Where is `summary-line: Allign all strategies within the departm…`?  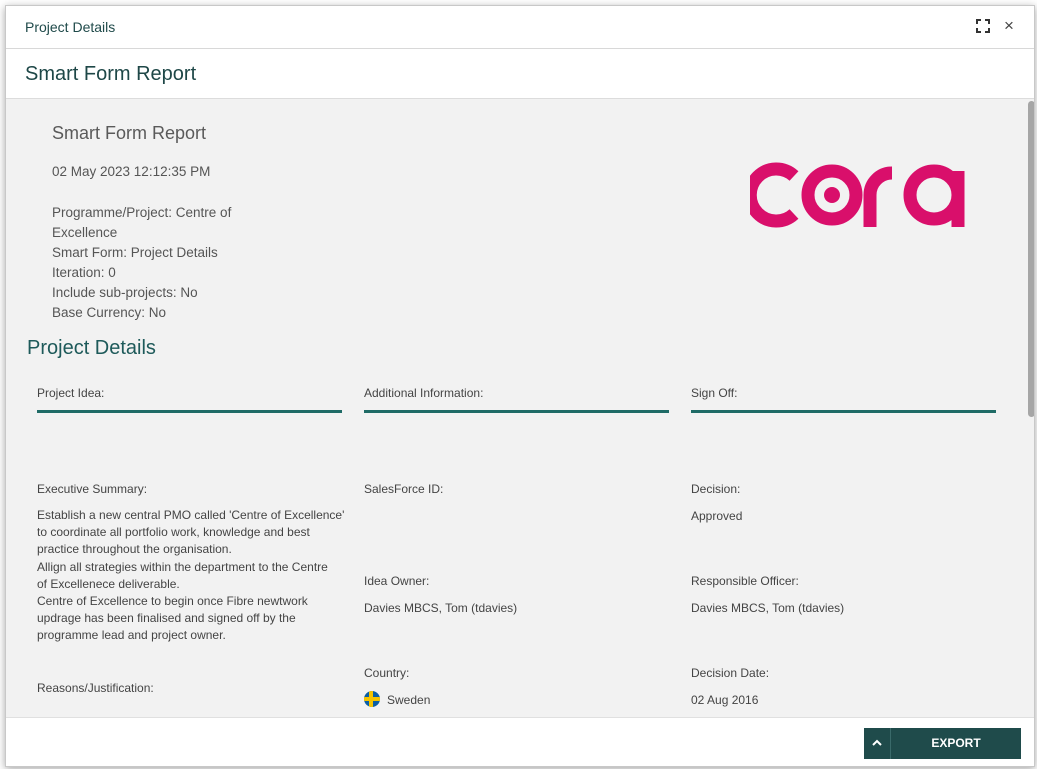 summary-line: Allign all strategies within the departm… is located at coordinates (182, 566).